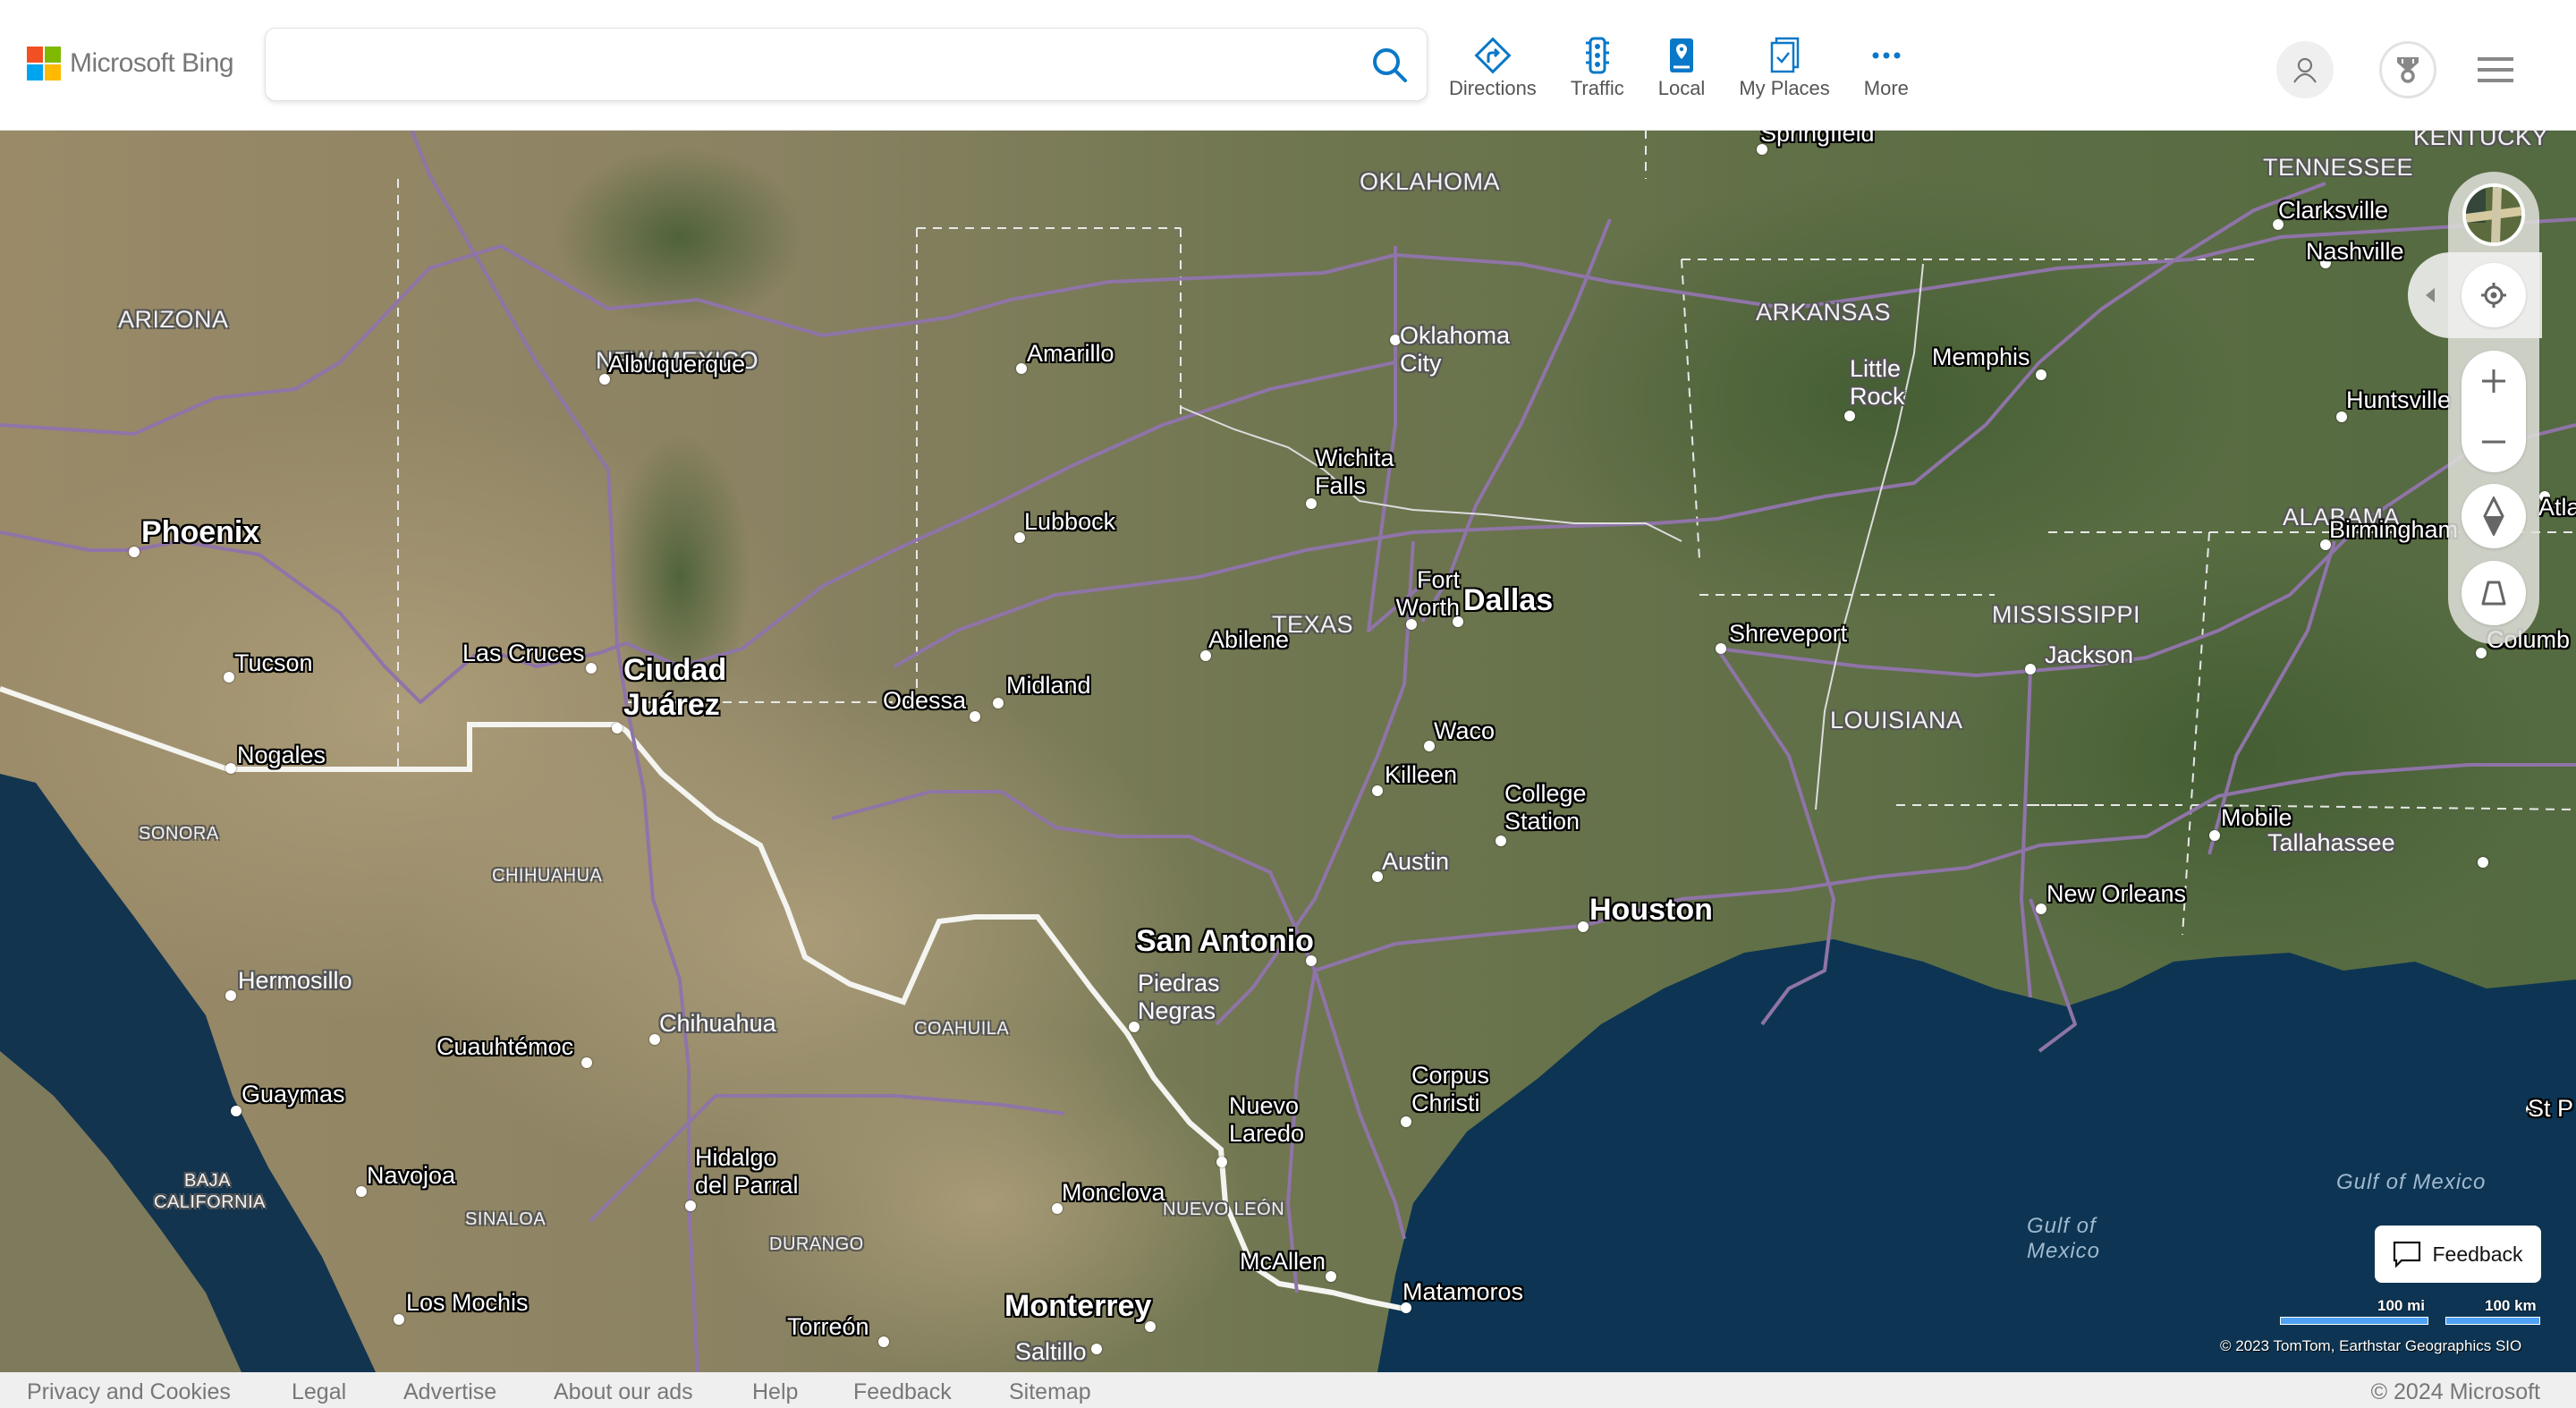 Image resolution: width=2576 pixels, height=1408 pixels. Describe the element at coordinates (1899, 383) in the screenshot. I see `city-label-little-rock: Little Rock` at that location.